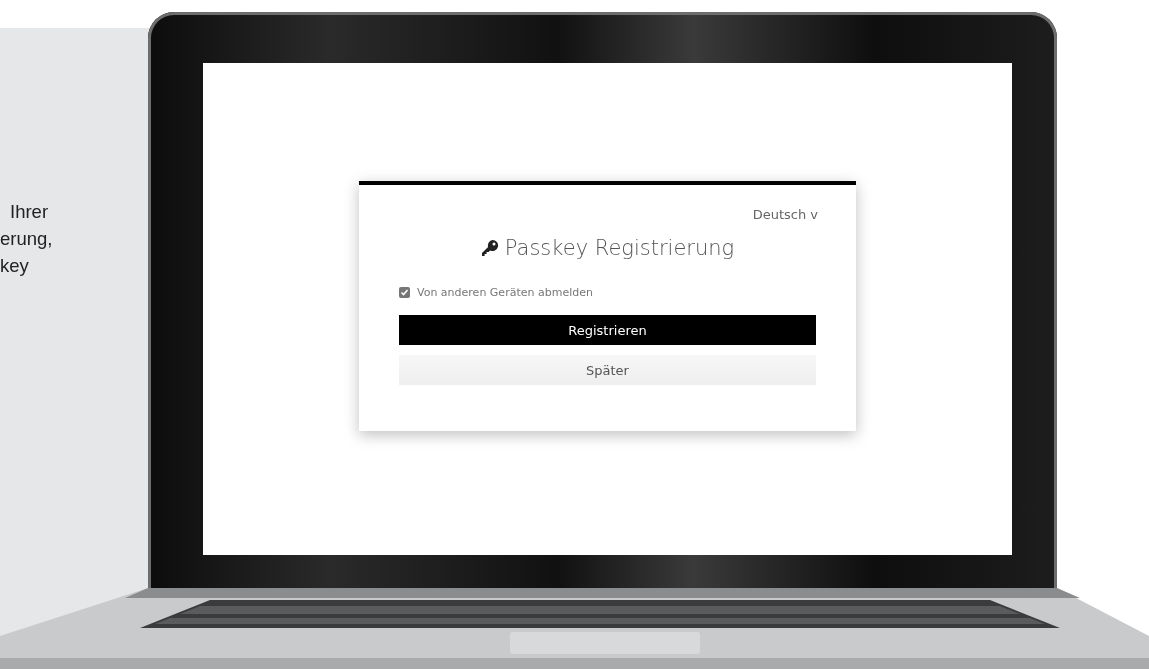 The width and height of the screenshot is (1149, 669). Describe the element at coordinates (607, 370) in the screenshot. I see `later-button: Später` at that location.